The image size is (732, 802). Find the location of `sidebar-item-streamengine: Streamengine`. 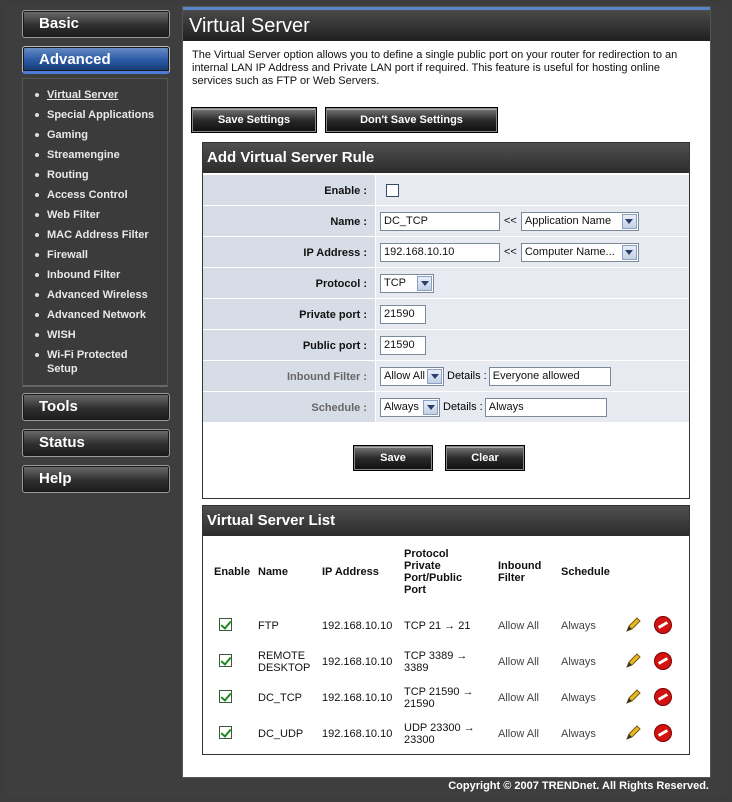

sidebar-item-streamengine: Streamengine is located at coordinates (95, 155).